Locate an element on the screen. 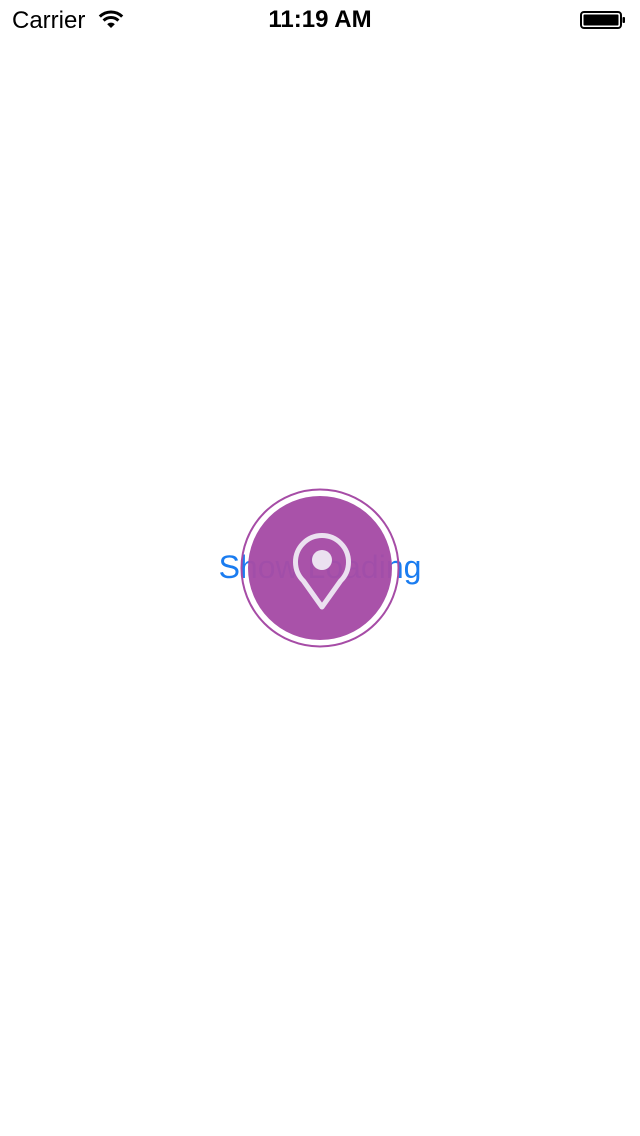  loading-indicator is located at coordinates (320, 568).